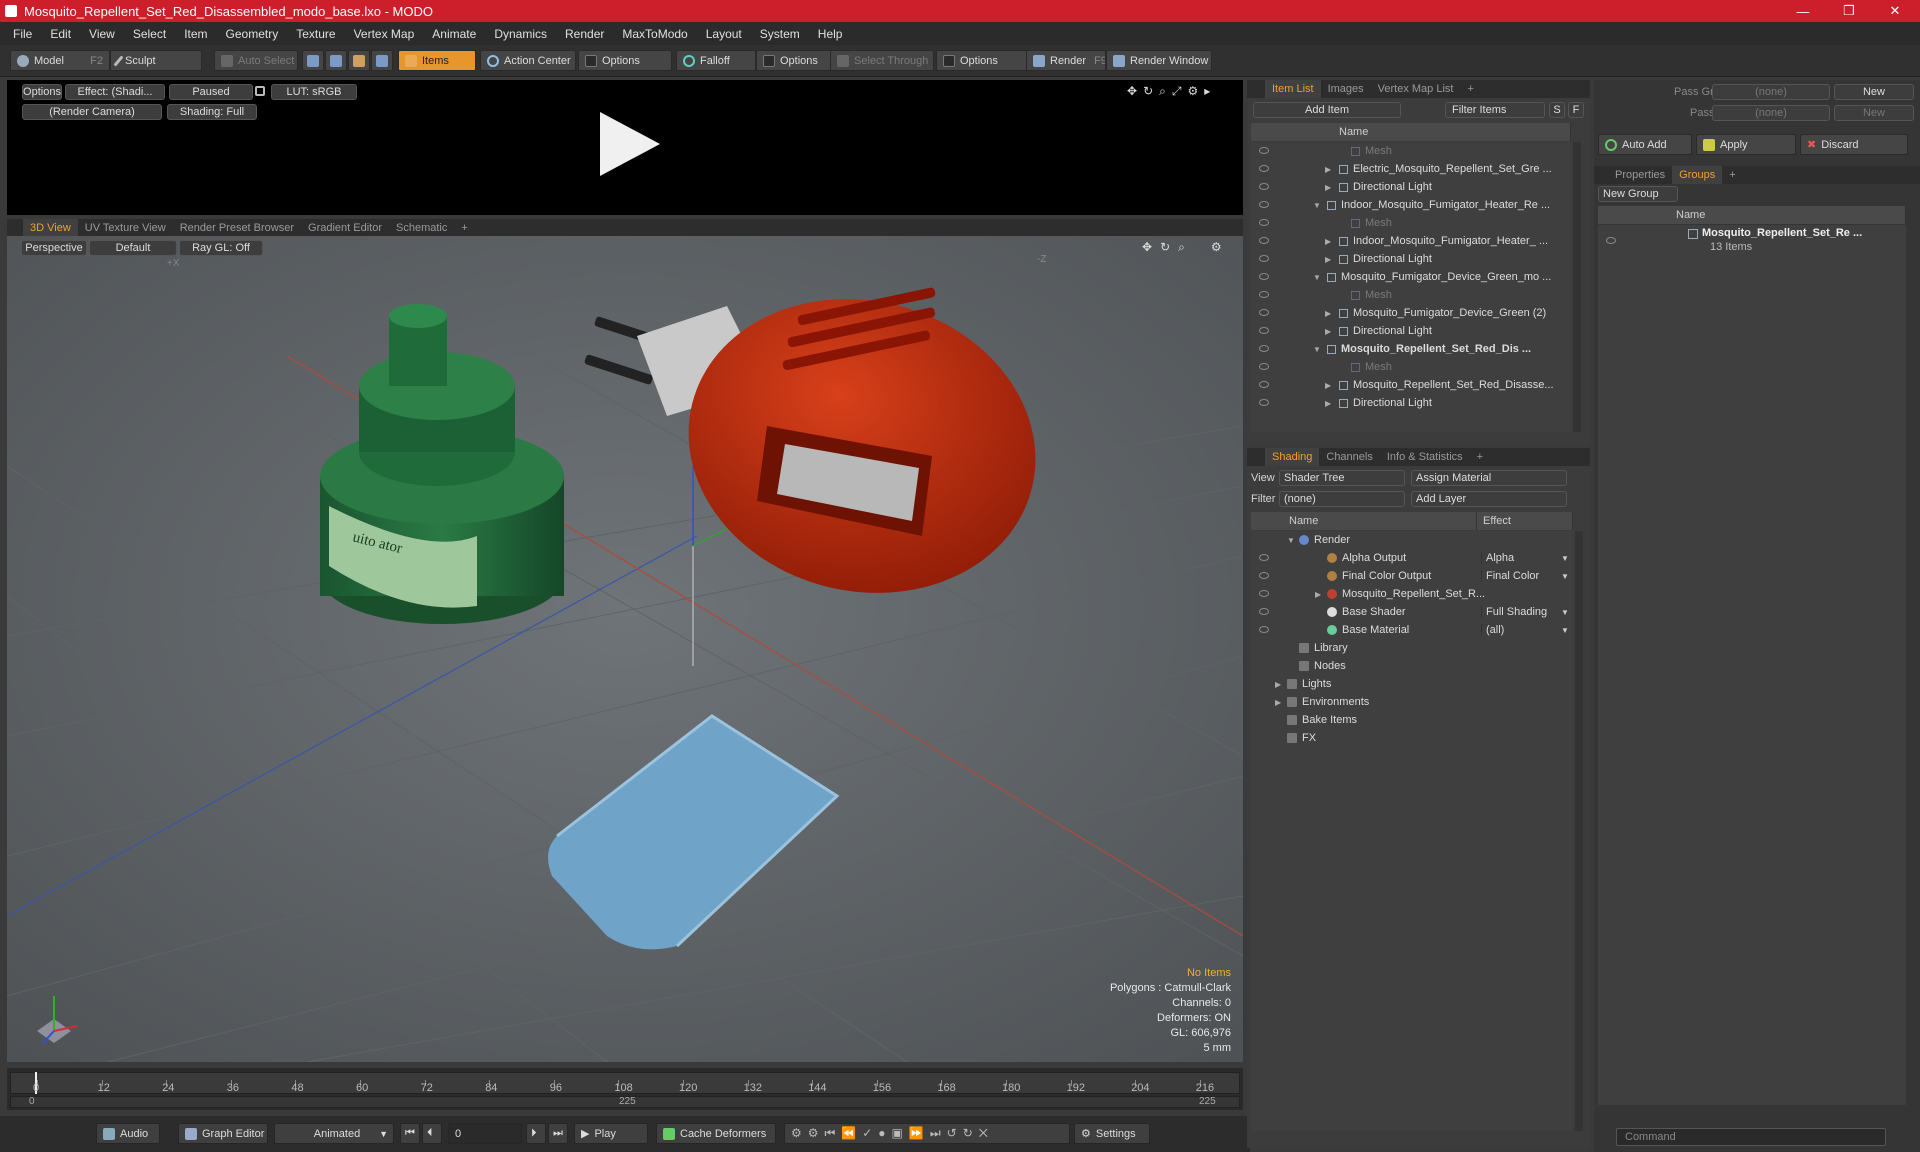 This screenshot has width=1920, height=1152. Describe the element at coordinates (1412, 612) in the screenshot. I see `shader-row: Base Shader Full Shading ▼` at that location.